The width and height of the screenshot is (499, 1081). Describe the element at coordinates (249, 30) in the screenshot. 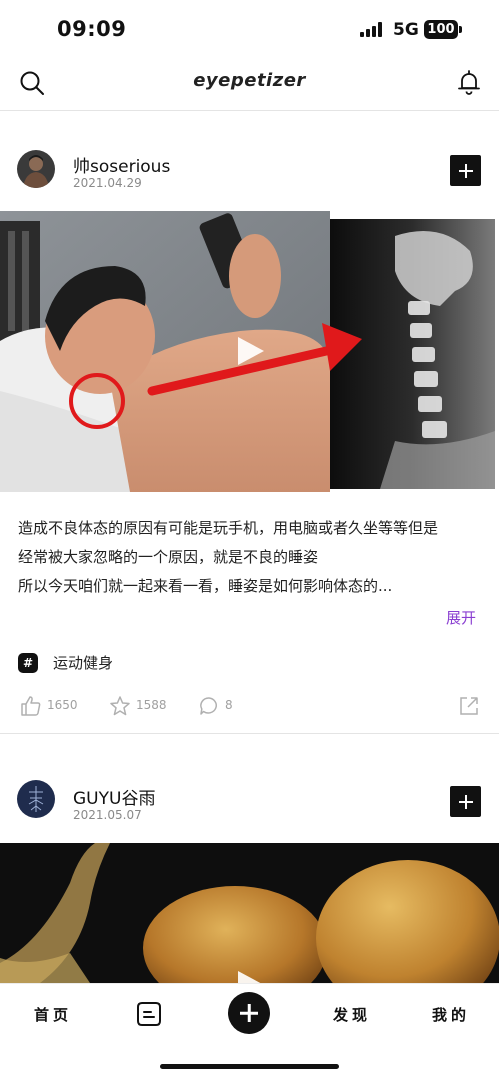

I see `status-bar: 09:09 5G 100` at that location.